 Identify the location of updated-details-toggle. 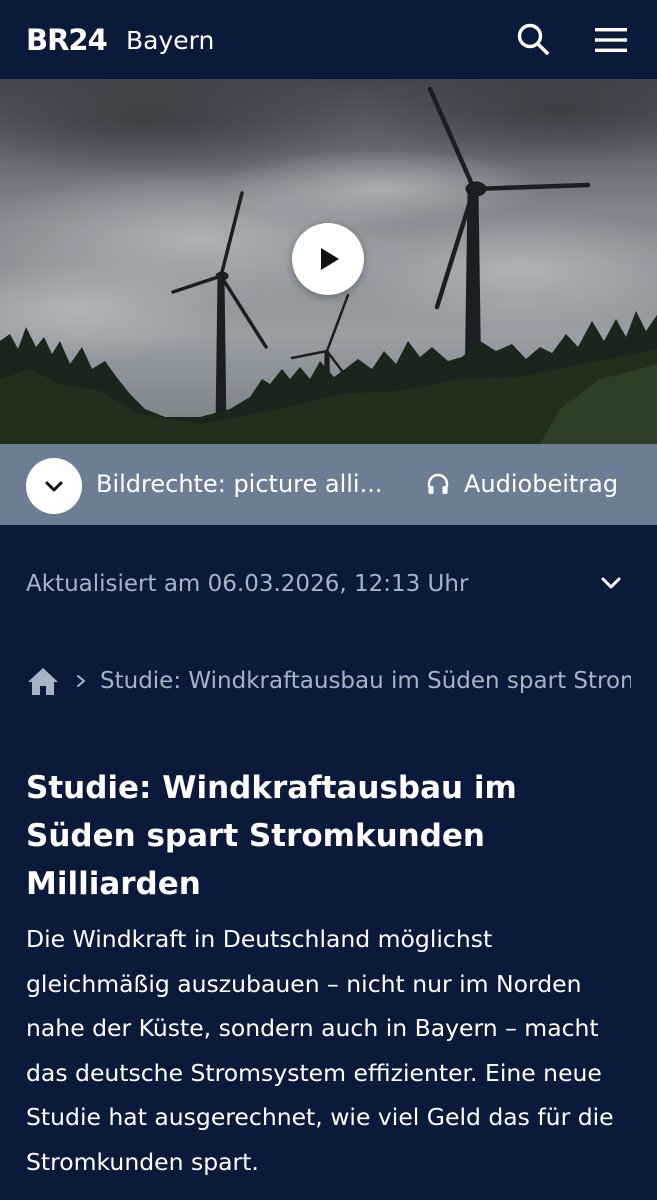
(611, 583).